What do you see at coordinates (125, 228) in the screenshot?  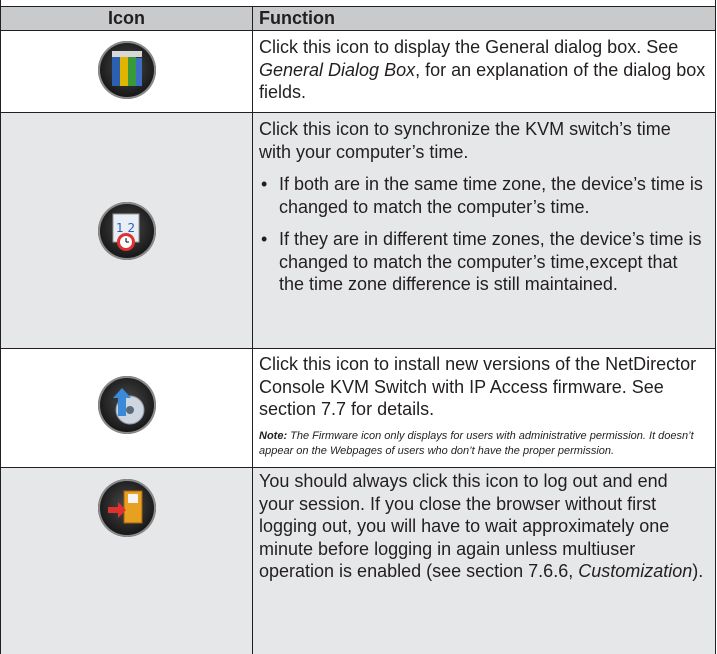 I see `svg-text: 1 2` at bounding box center [125, 228].